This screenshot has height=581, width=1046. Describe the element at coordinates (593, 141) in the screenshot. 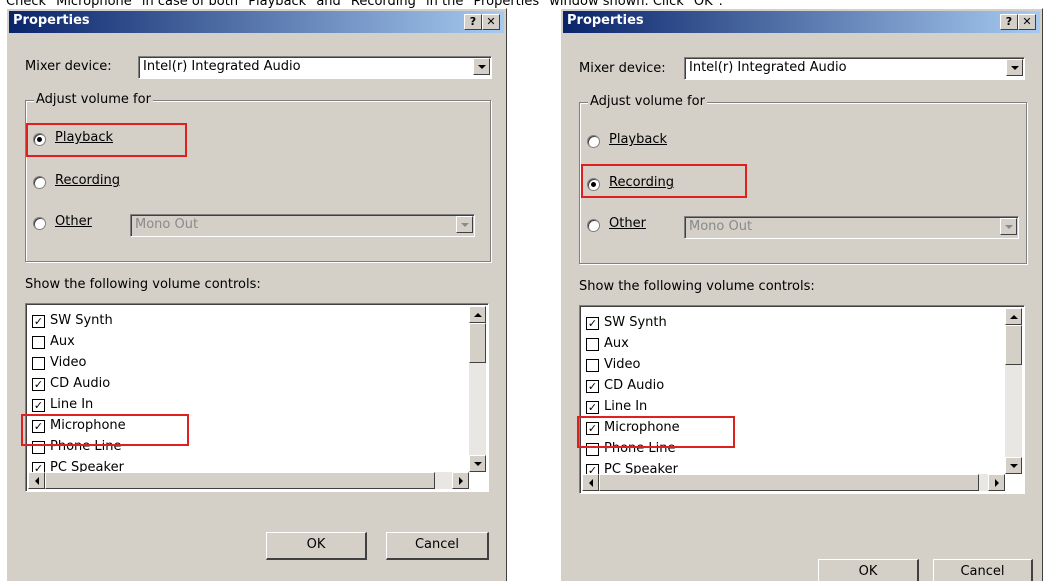

I see `radio-playback` at that location.